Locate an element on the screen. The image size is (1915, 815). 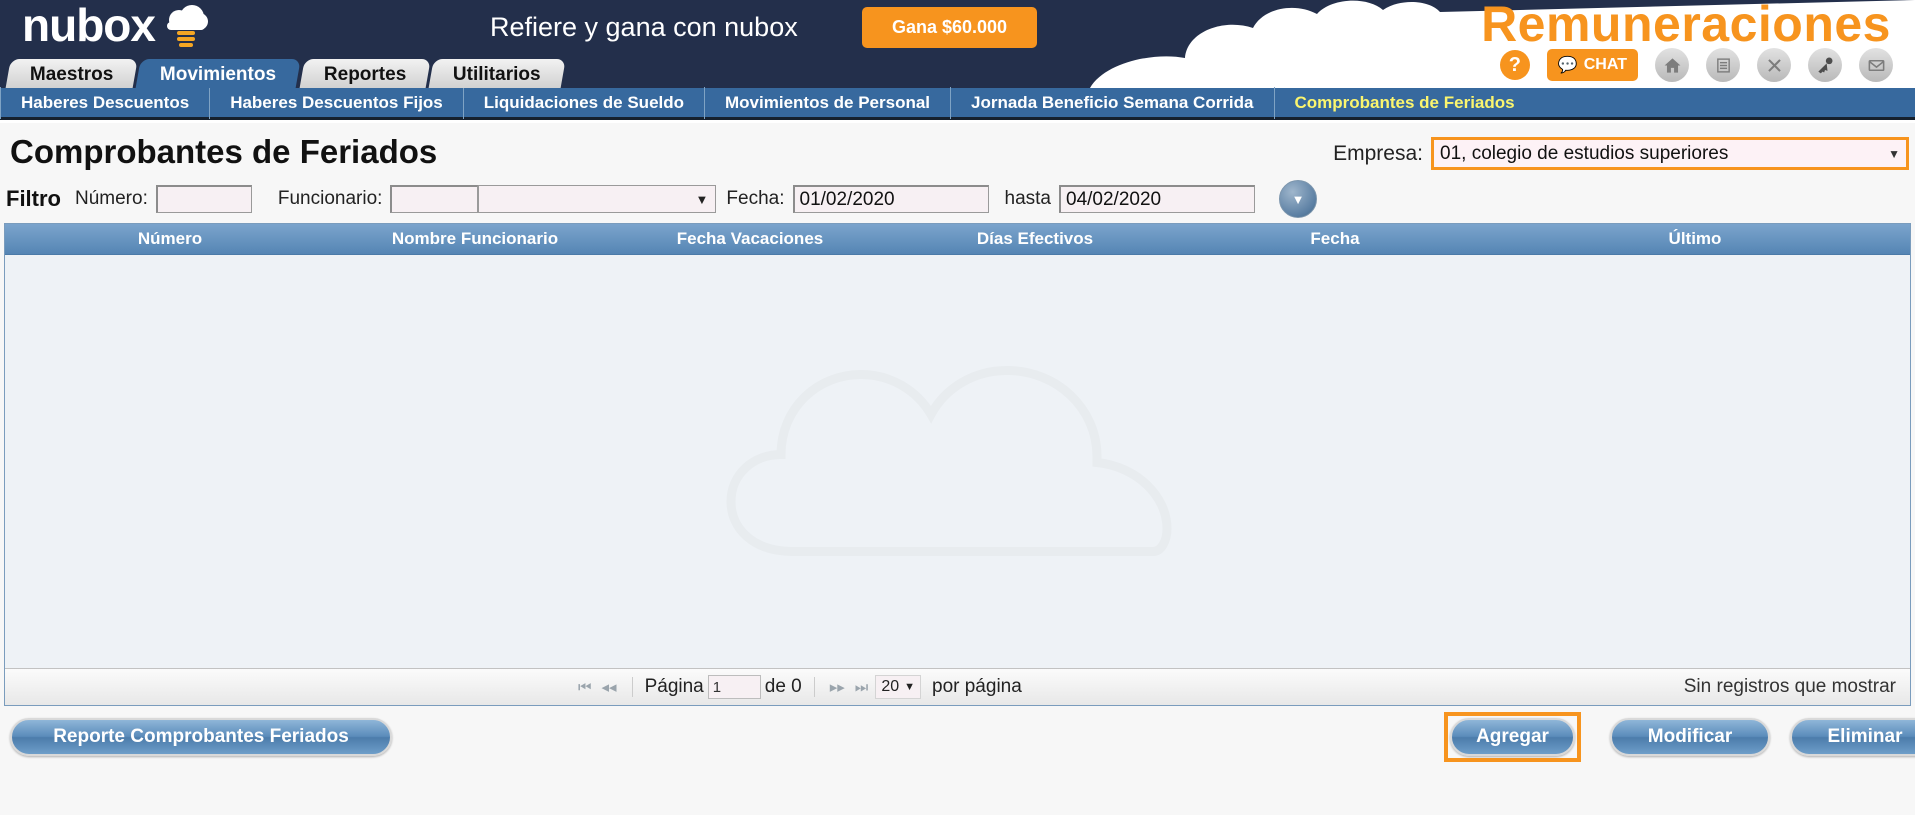
filter-dropdown-icon: ▼ is located at coordinates (1298, 199).